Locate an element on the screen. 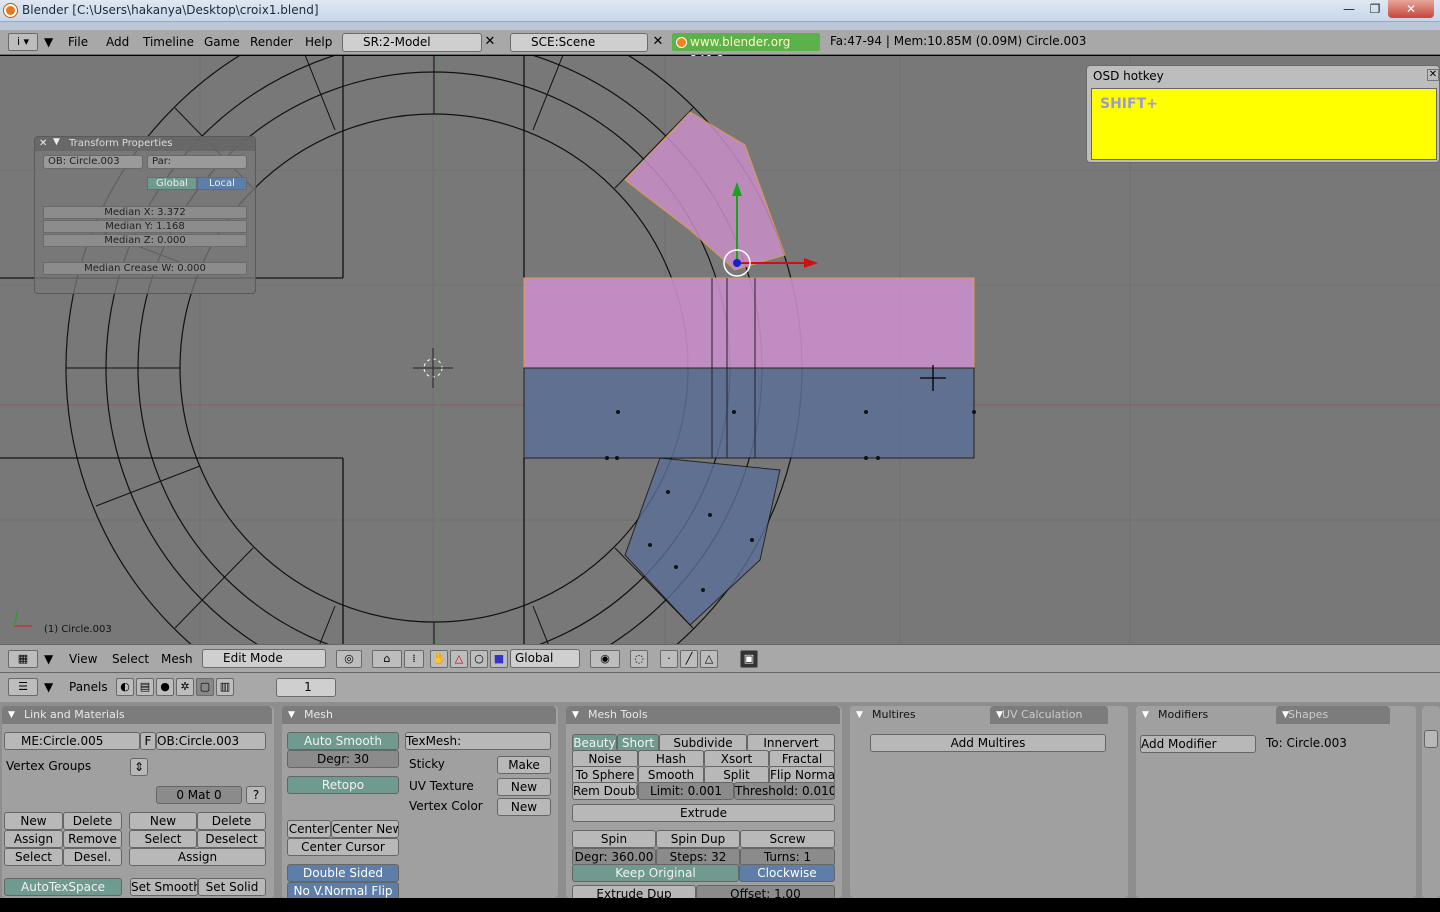 The height and width of the screenshot is (912, 1440). translate-icon: △ is located at coordinates (459, 659).